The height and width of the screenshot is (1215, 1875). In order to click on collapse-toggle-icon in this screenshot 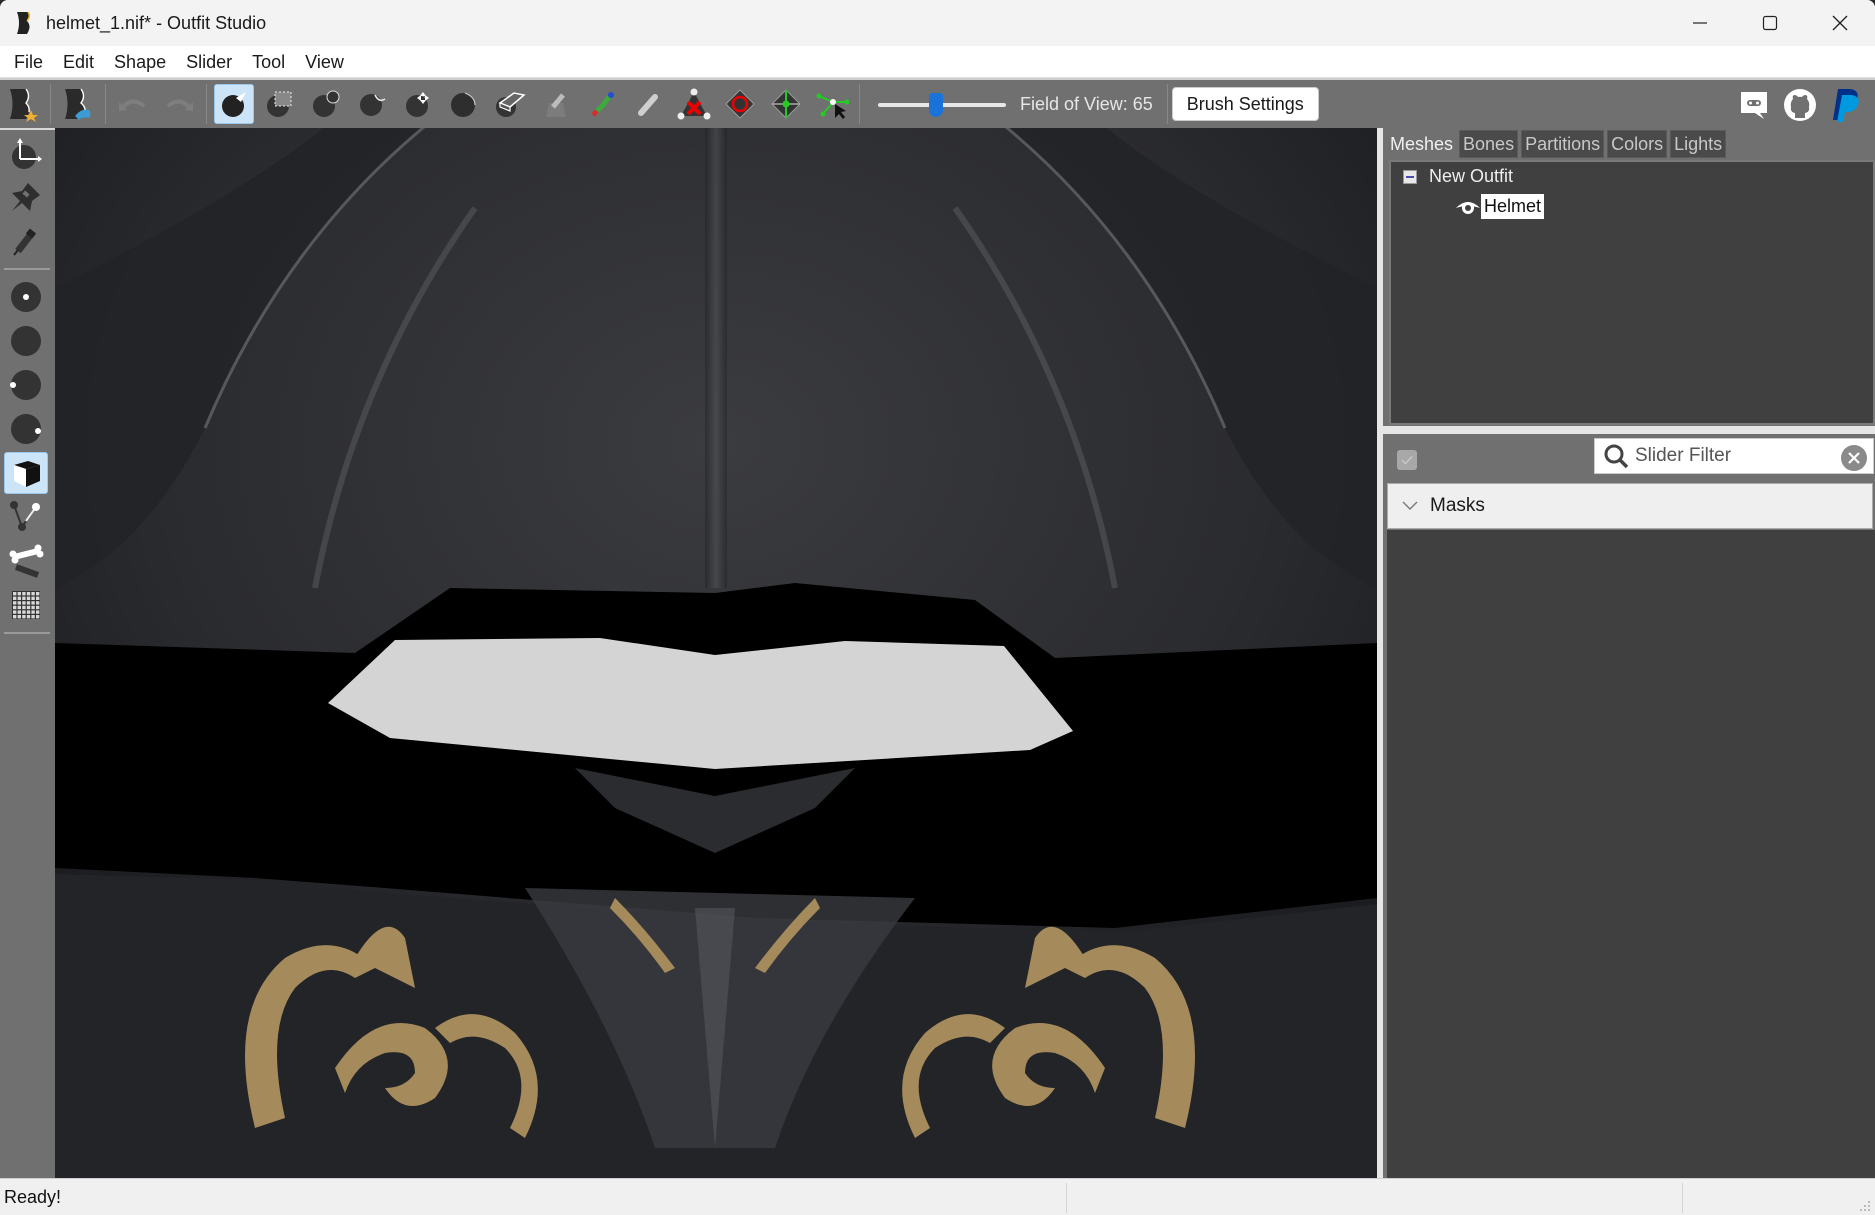, I will do `click(1410, 176)`.